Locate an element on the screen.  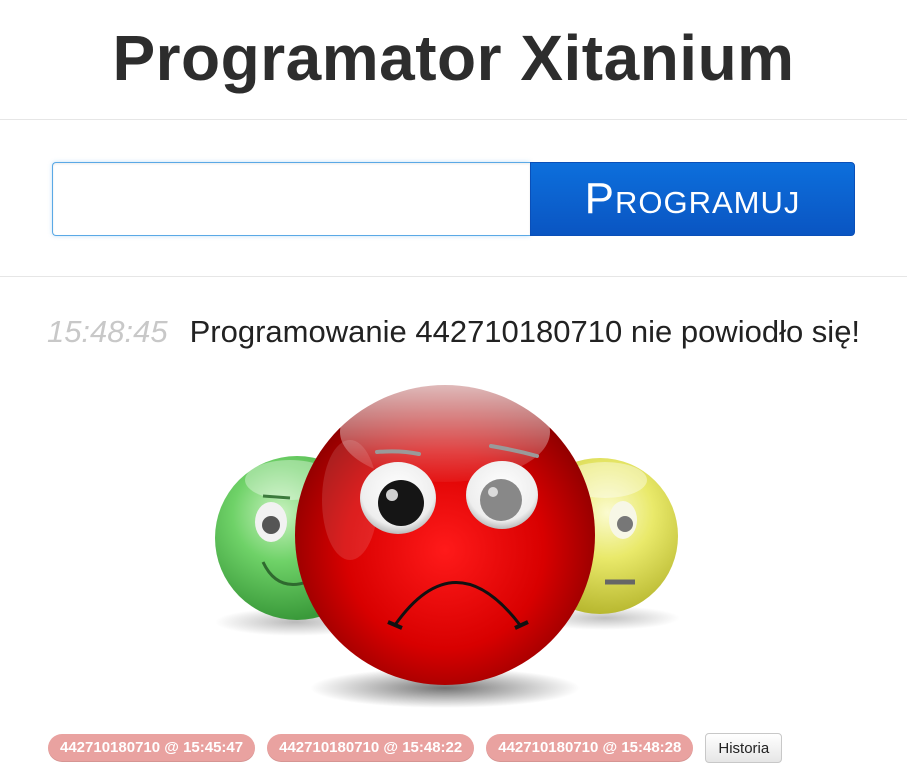
program-form: Programuj is located at coordinates (453, 199).